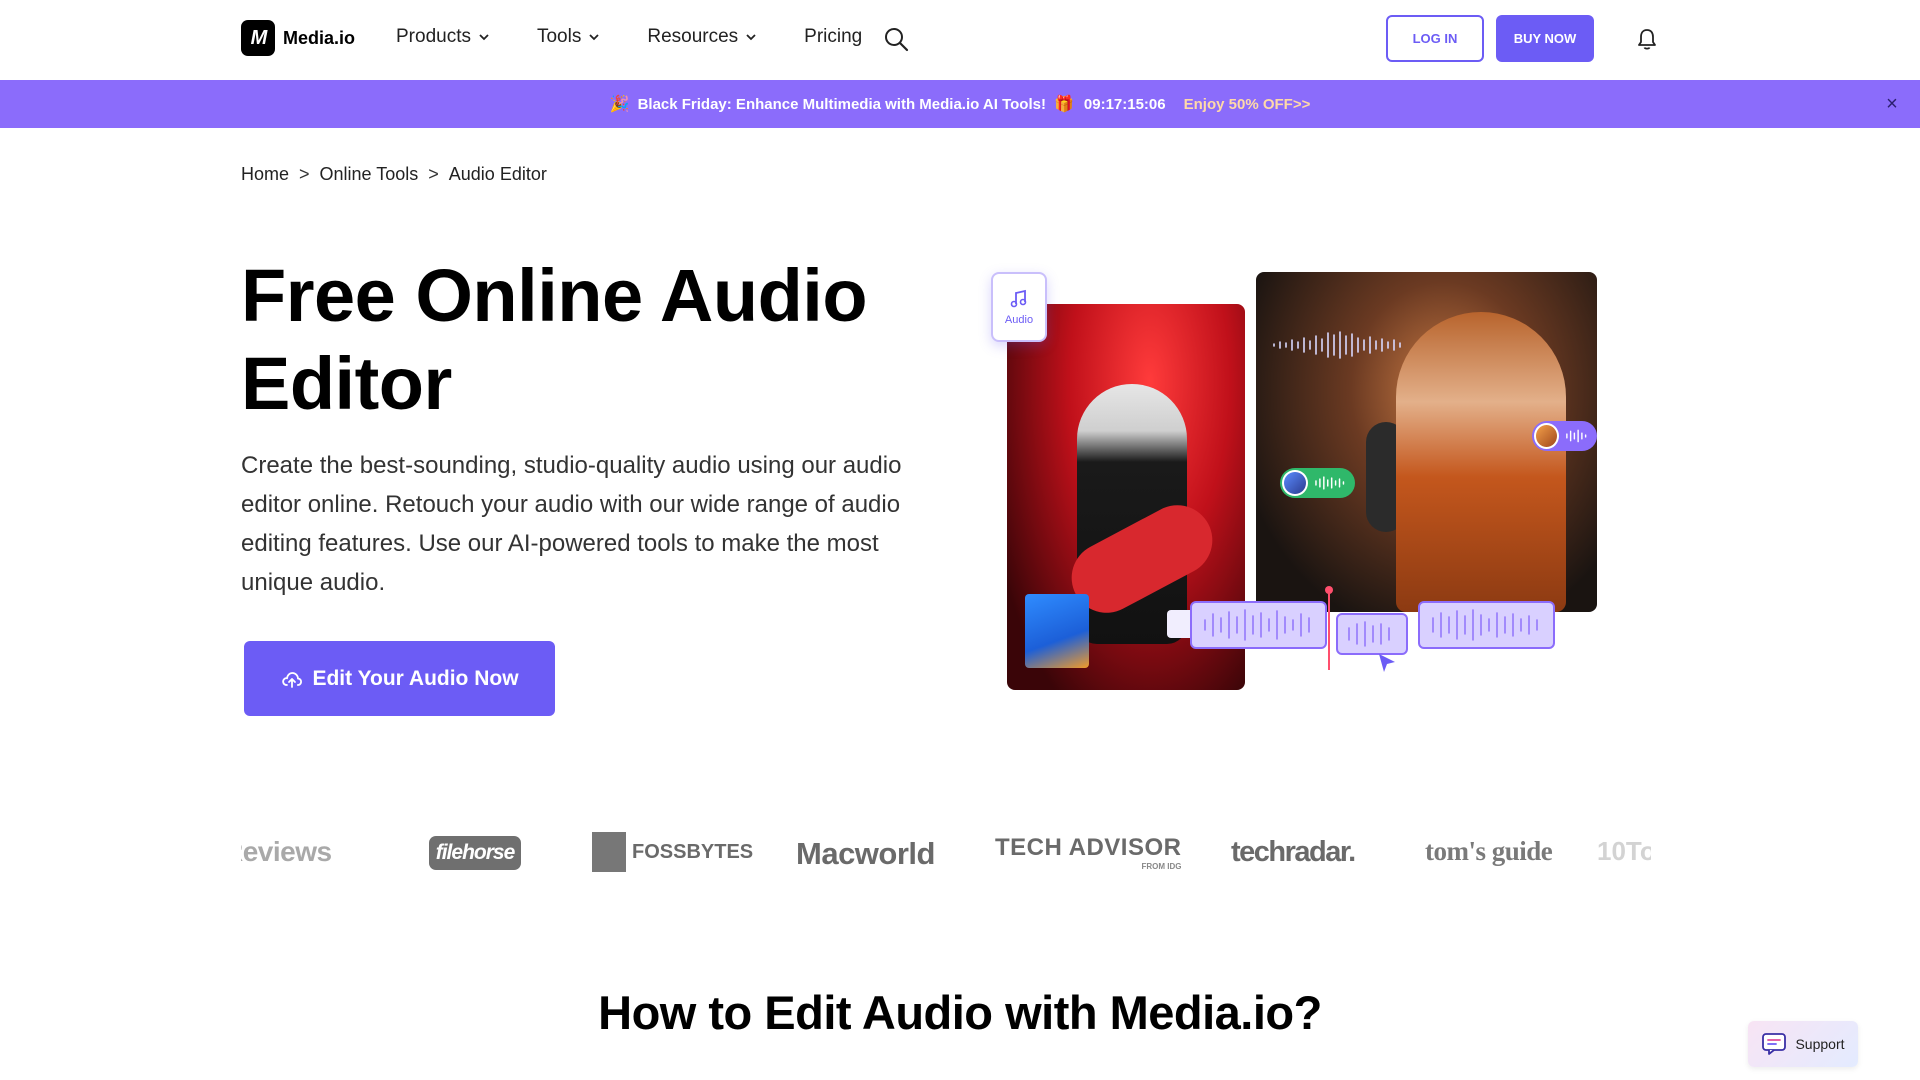 The image size is (1920, 1080). What do you see at coordinates (1892, 104) in the screenshot?
I see `close-icon: ×` at bounding box center [1892, 104].